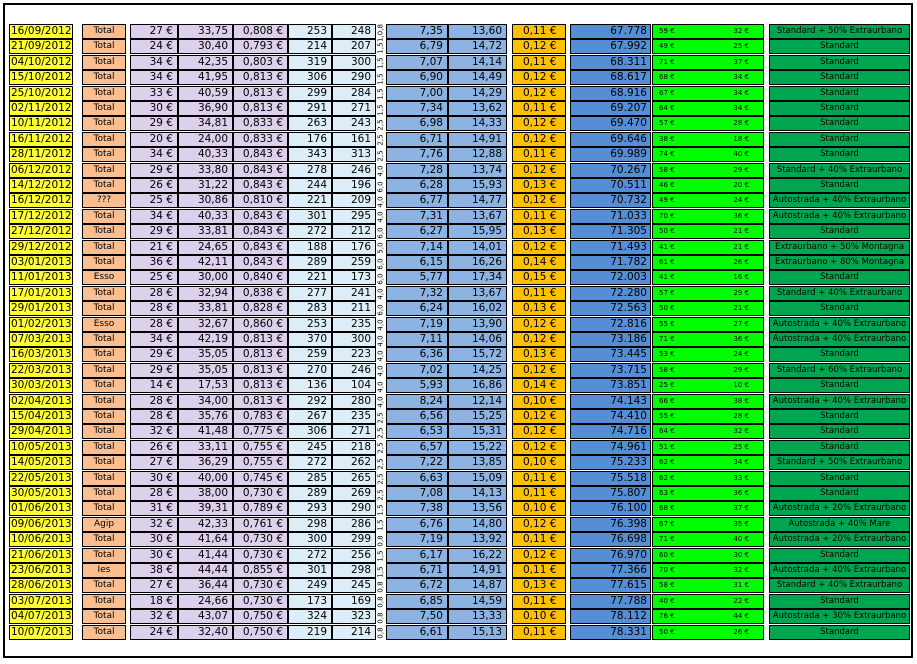  What do you see at coordinates (260, 139) in the screenshot?
I see `cell-price: 0,833 €` at bounding box center [260, 139].